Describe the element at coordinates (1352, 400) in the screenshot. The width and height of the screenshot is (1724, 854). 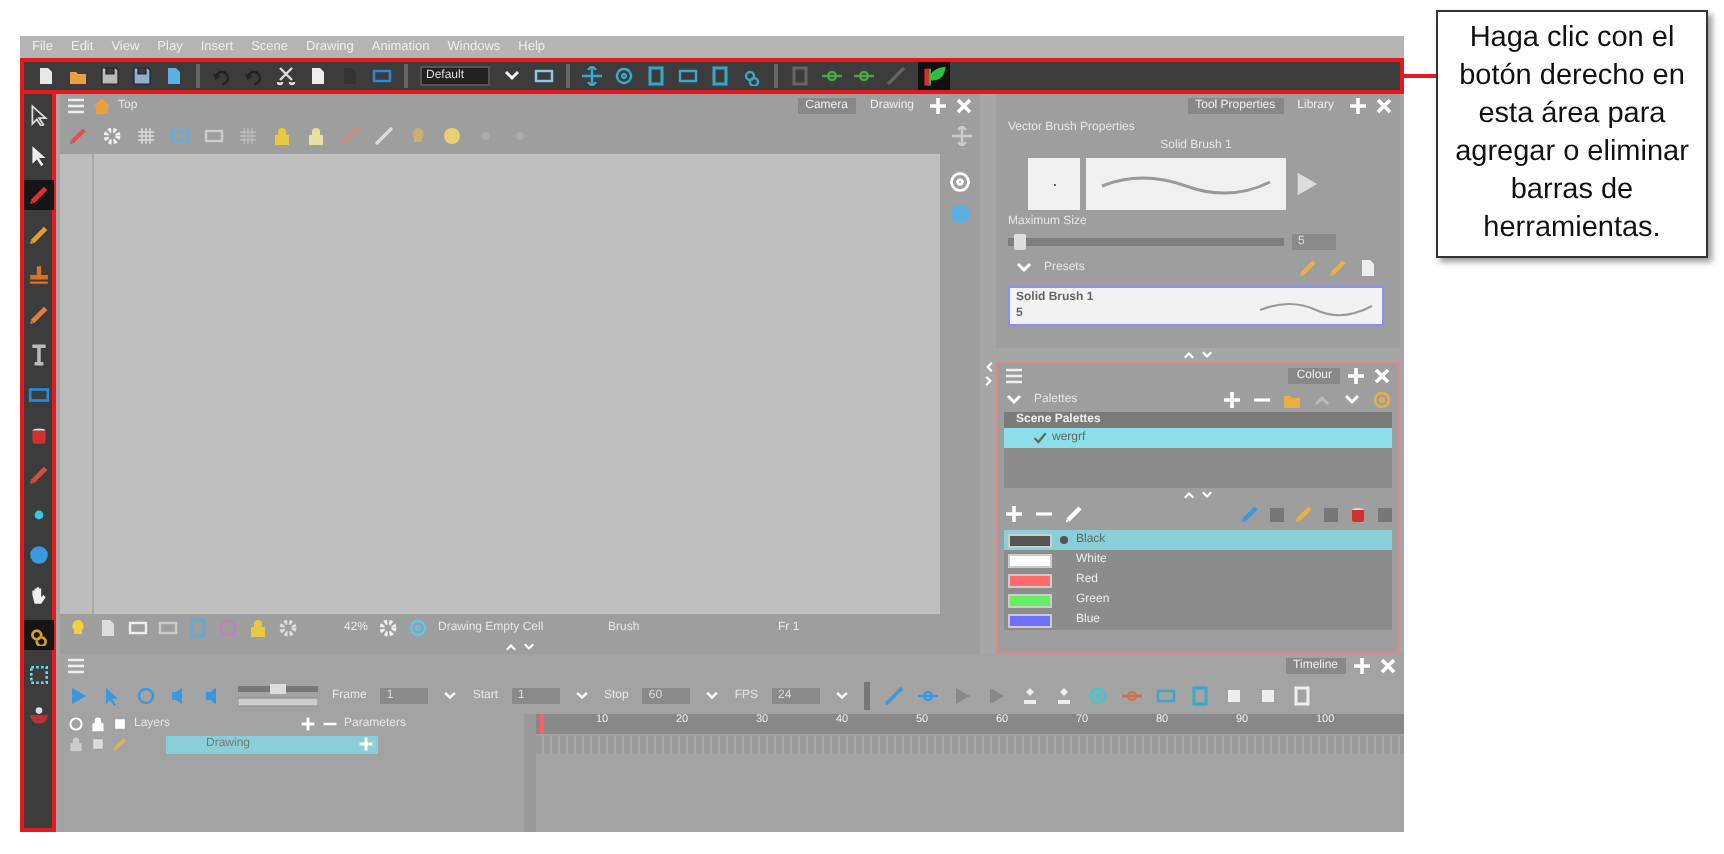
I see `arrow-down-icon` at that location.